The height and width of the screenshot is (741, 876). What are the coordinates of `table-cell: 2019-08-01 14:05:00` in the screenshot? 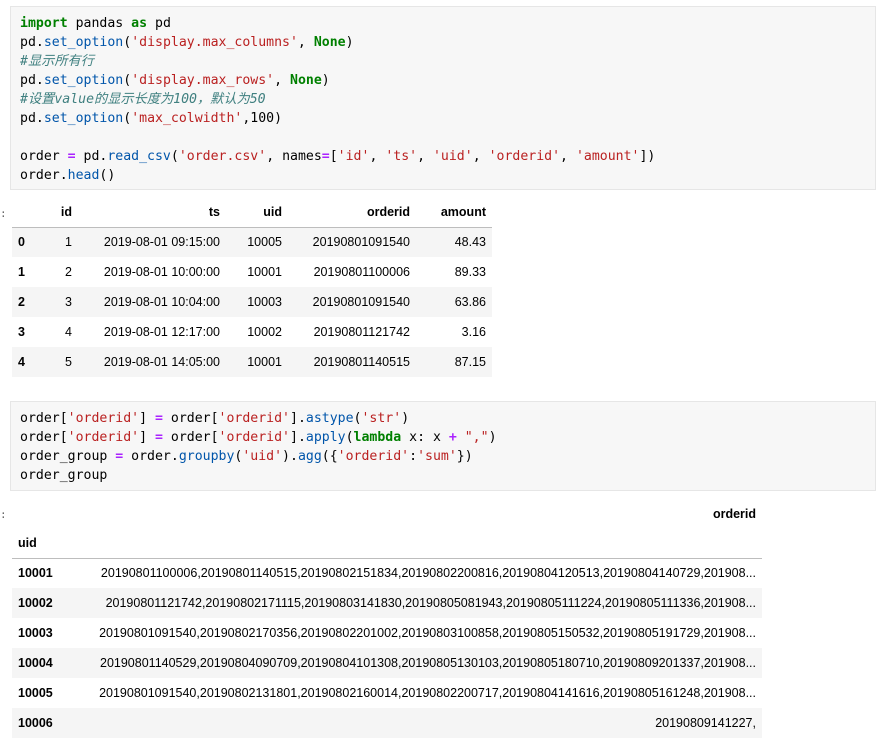 It's located at (161, 362).